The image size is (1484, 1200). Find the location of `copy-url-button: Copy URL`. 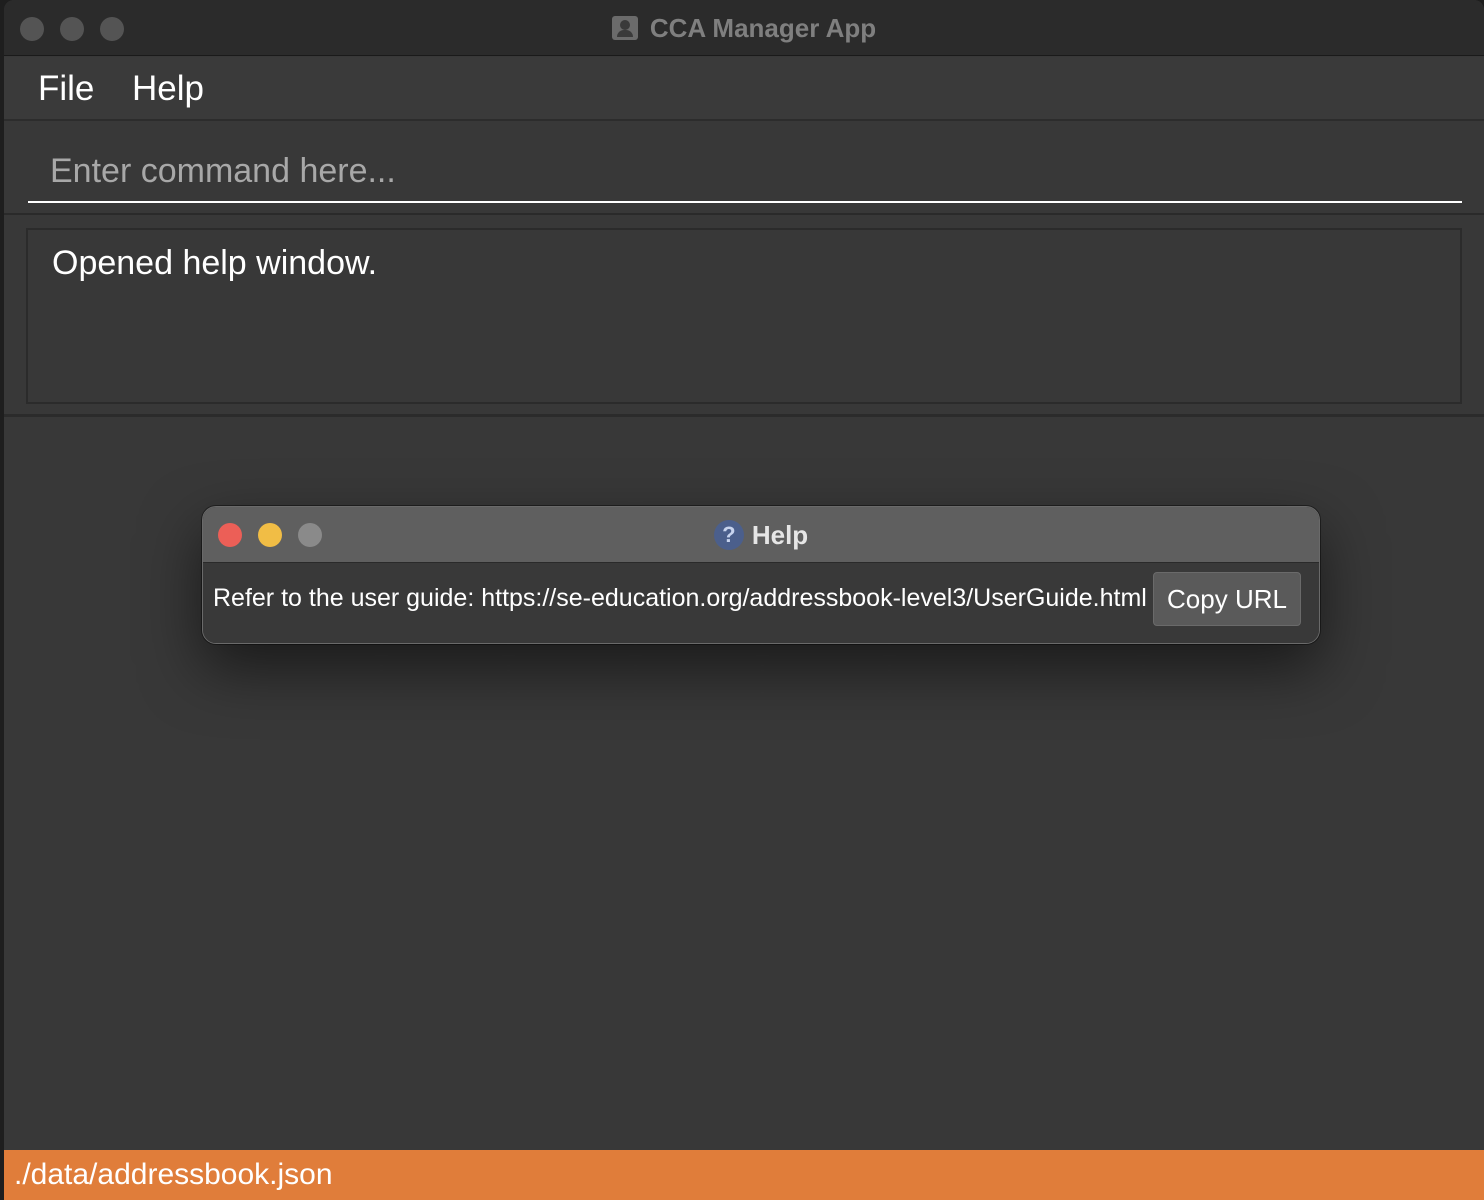

copy-url-button: Copy URL is located at coordinates (1227, 599).